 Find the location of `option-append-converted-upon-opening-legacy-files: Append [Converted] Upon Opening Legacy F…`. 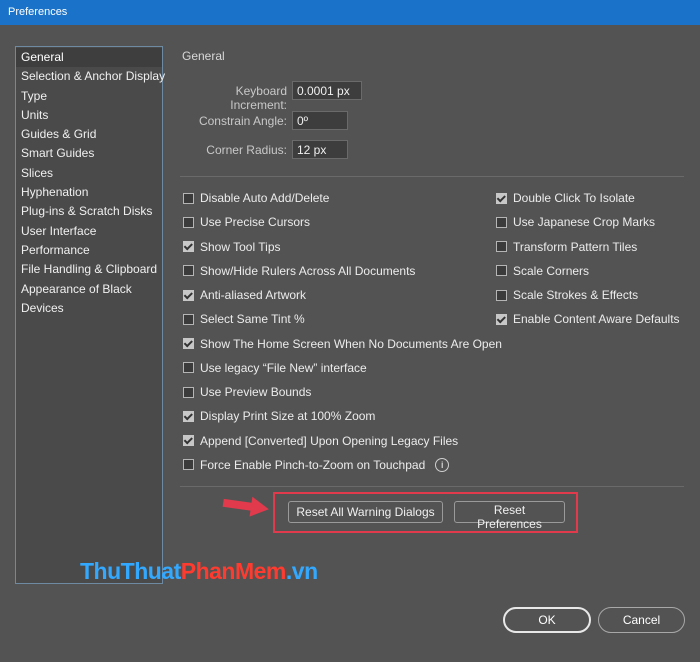

option-append-converted-upon-opening-legacy-files: Append [Converted] Upon Opening Legacy F… is located at coordinates (320, 441).